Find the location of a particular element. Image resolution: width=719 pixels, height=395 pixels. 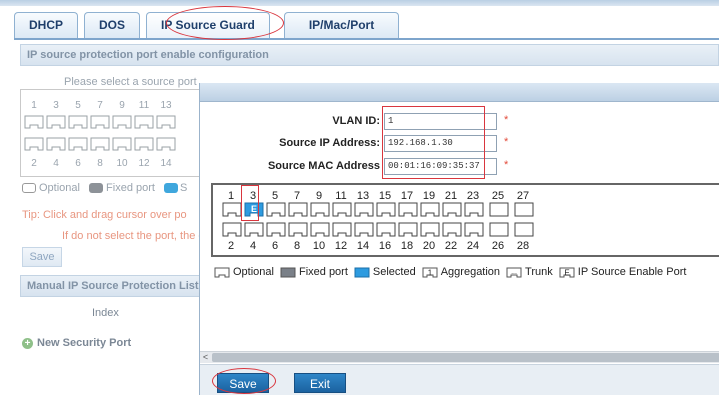

save-button: Save is located at coordinates (243, 383).